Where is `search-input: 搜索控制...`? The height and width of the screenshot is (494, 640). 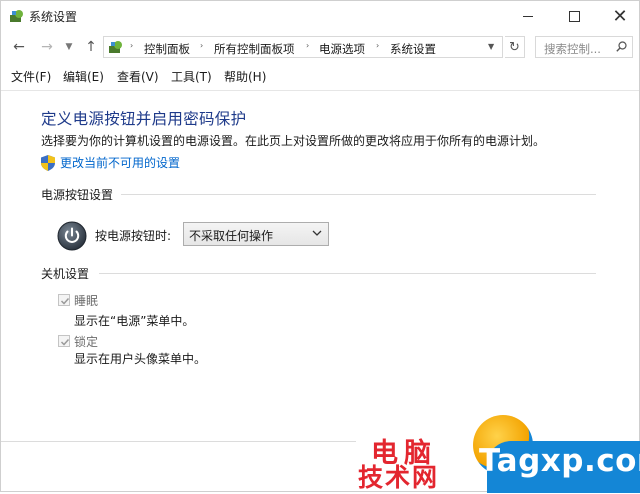
search-input: 搜索控制... is located at coordinates (572, 49).